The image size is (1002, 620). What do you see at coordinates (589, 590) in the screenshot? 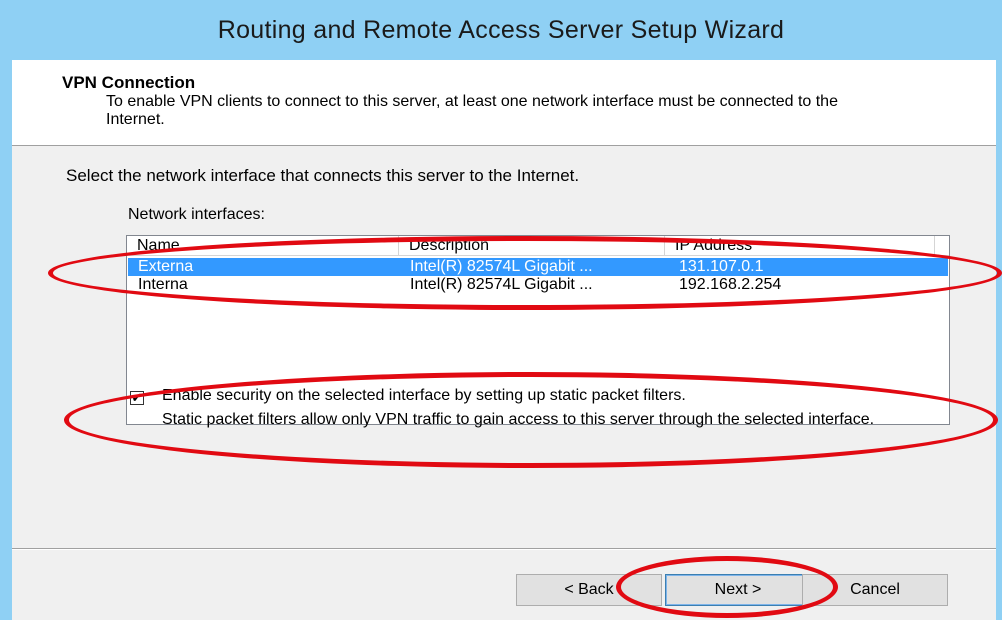
I see `back-button: < Back` at bounding box center [589, 590].